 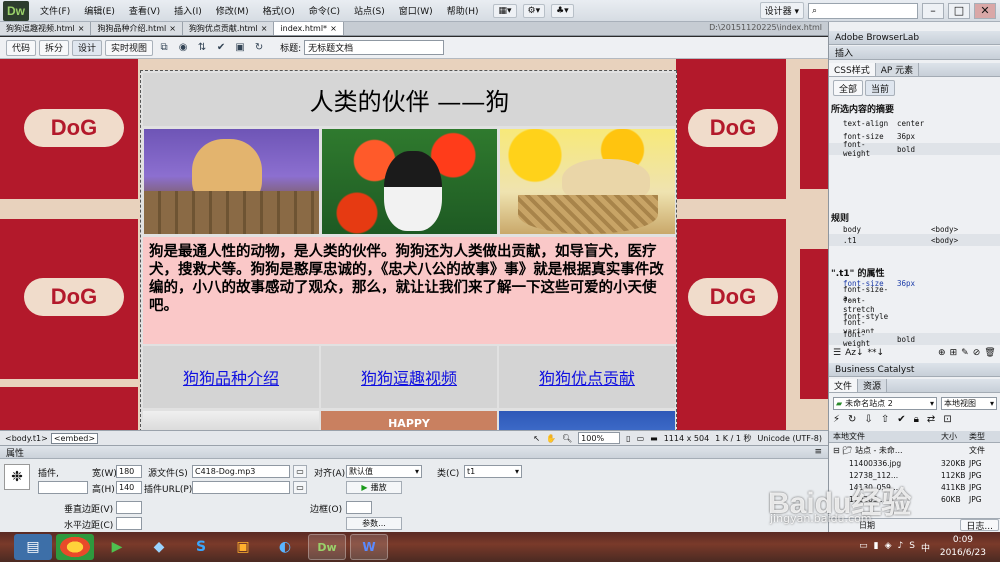 What do you see at coordinates (21, 47) in the screenshot?
I see `code-view-button: 代码` at bounding box center [21, 47].